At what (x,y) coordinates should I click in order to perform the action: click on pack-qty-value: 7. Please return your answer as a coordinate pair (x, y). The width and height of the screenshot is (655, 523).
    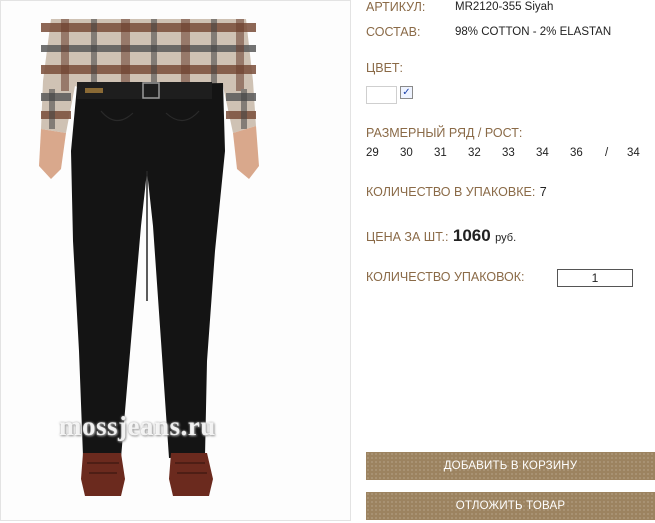
    Looking at the image, I should click on (543, 192).